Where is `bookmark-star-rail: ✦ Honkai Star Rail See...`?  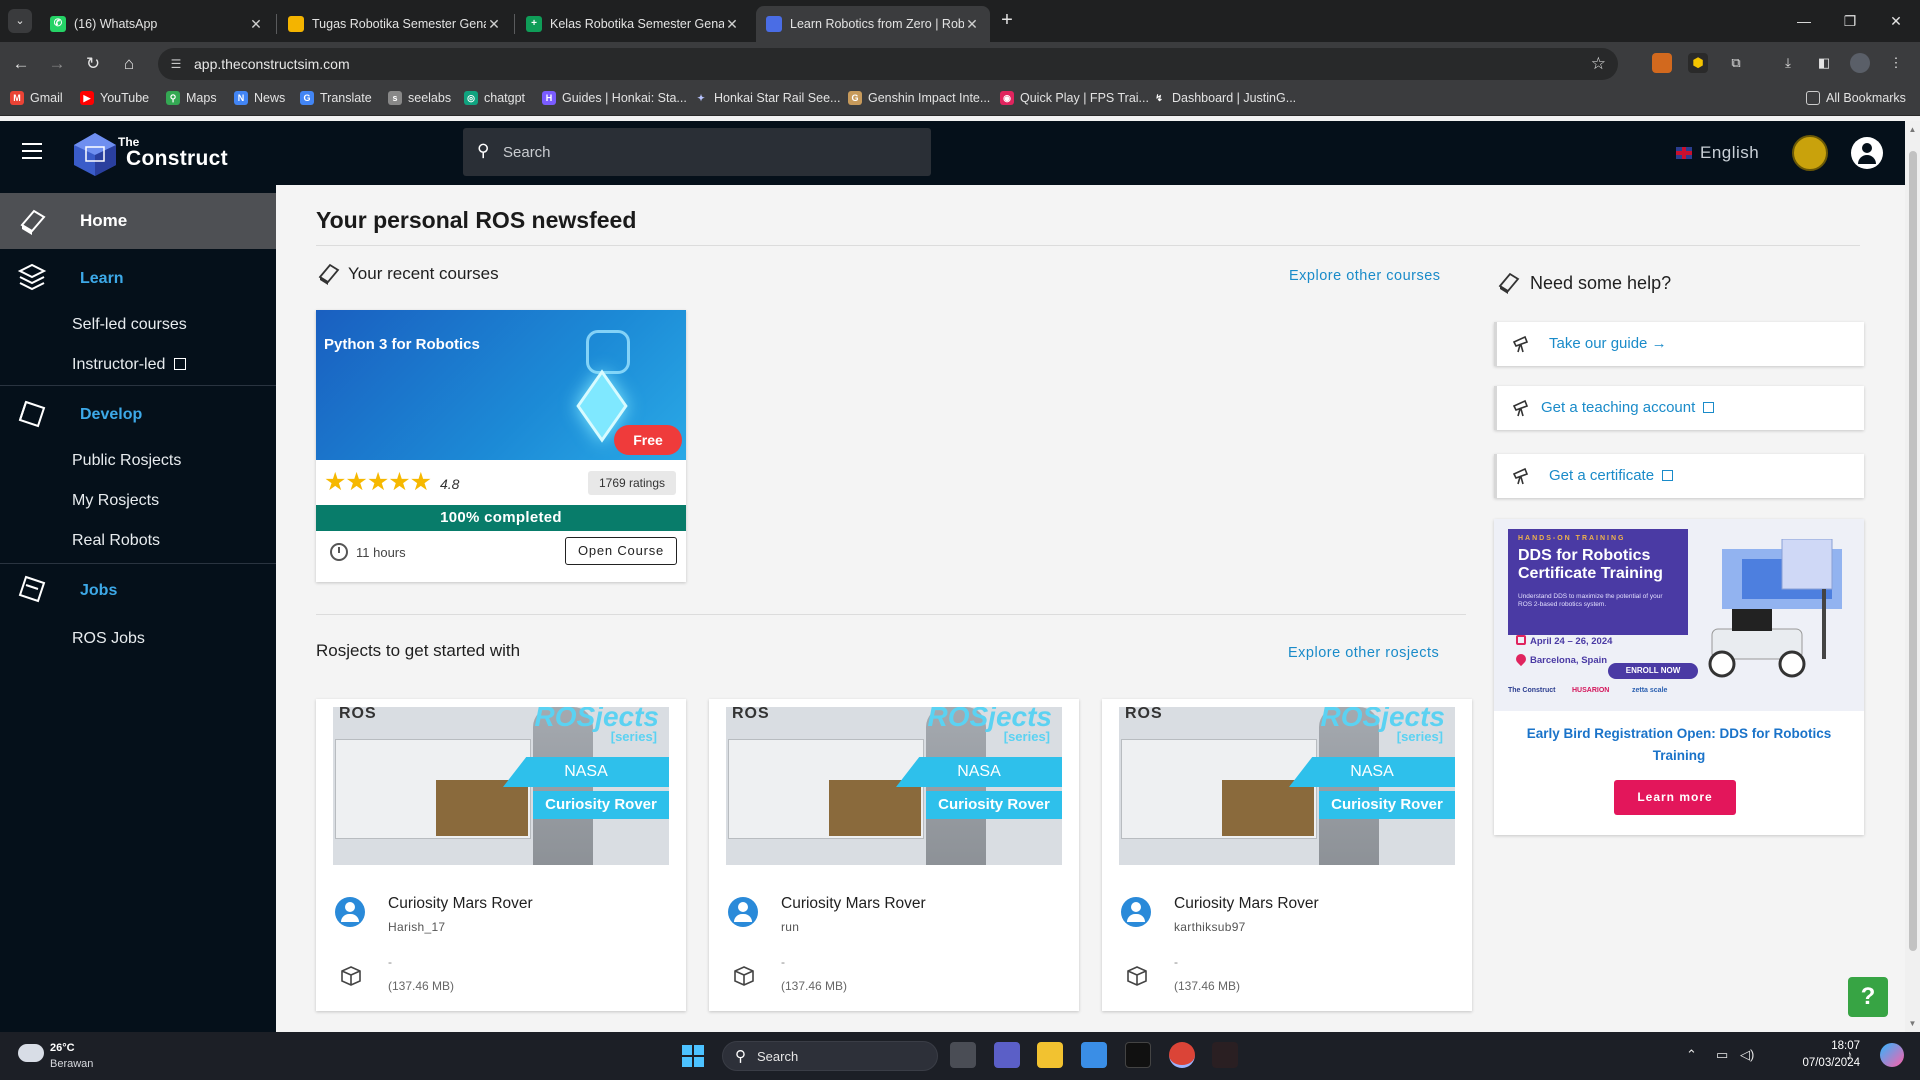 bookmark-star-rail: ✦ Honkai Star Rail See... is located at coordinates (767, 98).